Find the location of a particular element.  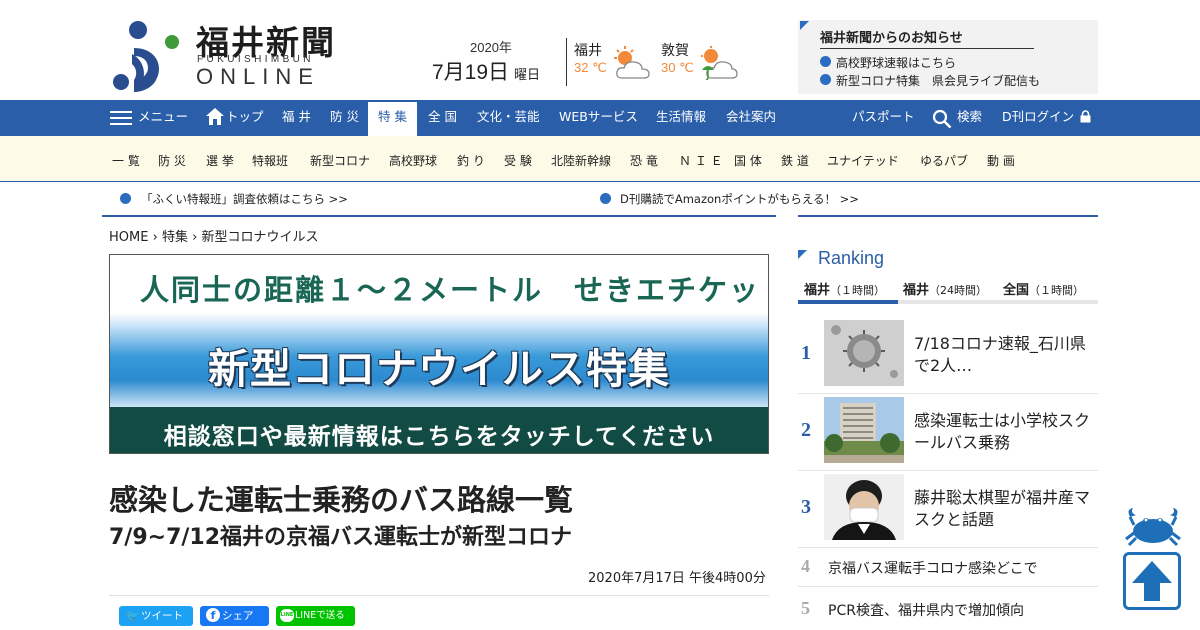

date-day: 曜日 is located at coordinates (527, 75).